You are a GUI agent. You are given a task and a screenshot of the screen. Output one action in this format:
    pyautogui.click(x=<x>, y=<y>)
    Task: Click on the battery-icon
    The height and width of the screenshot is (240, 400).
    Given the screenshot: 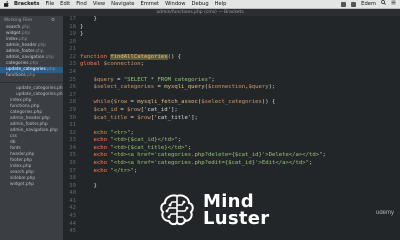 What is the action you would take?
    pyautogui.click(x=354, y=4)
    